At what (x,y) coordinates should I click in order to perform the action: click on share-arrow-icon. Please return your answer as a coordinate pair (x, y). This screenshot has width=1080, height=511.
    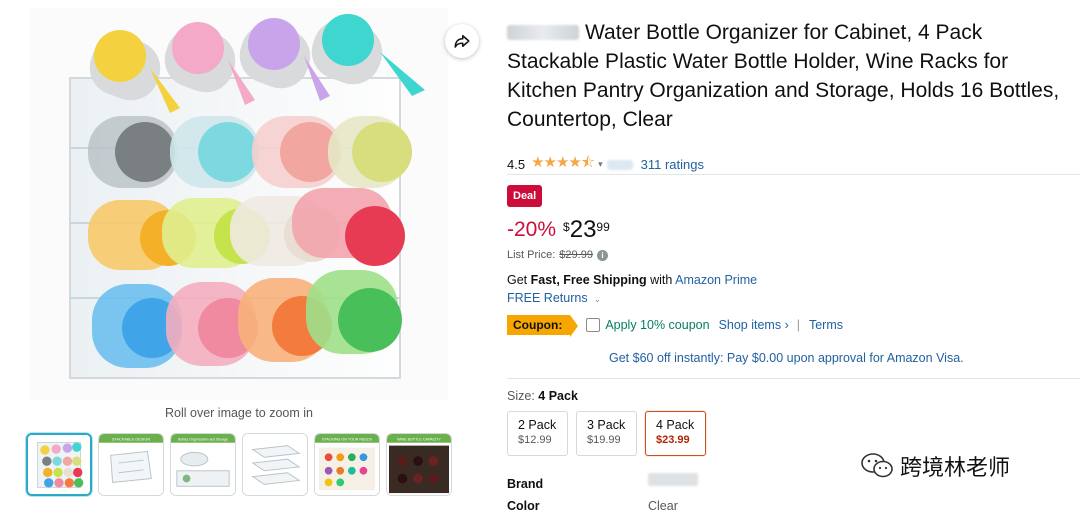
    Looking at the image, I should click on (462, 41).